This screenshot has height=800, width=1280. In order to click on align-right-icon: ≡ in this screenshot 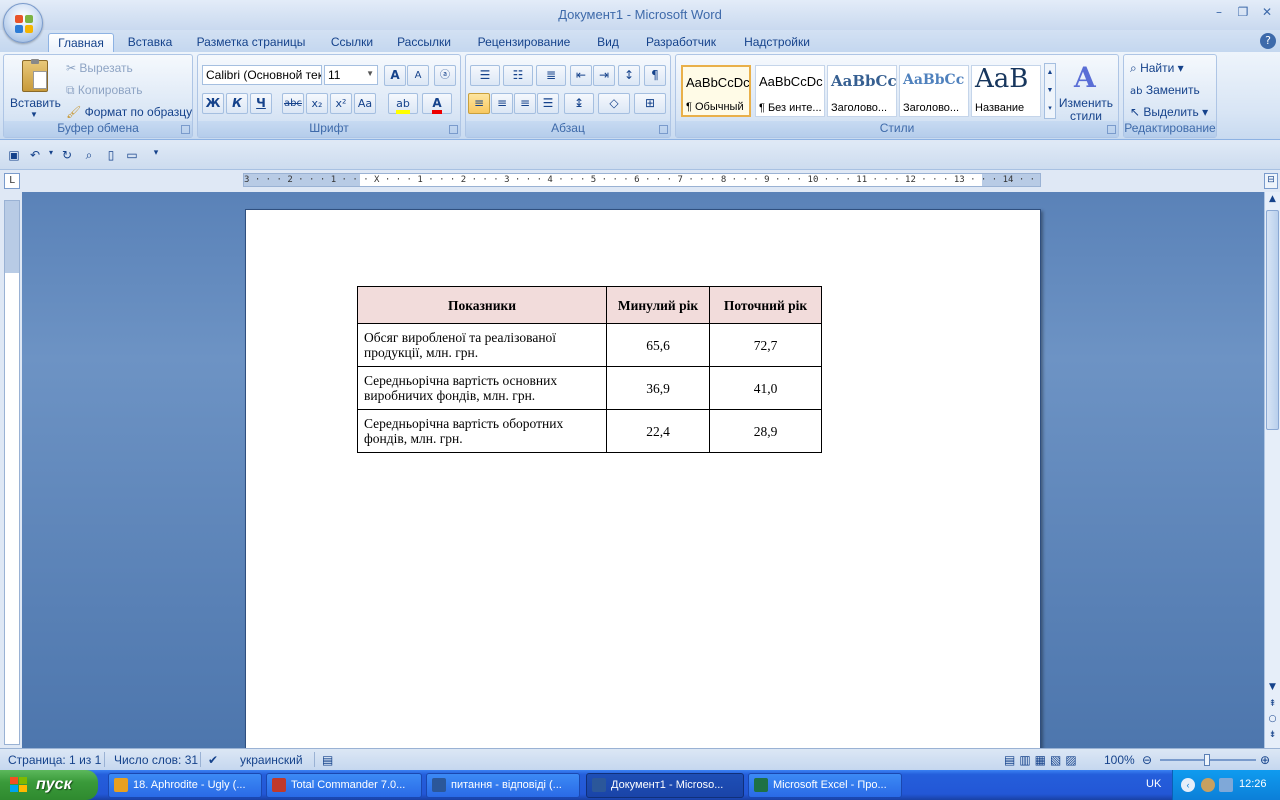, I will do `click(525, 103)`.